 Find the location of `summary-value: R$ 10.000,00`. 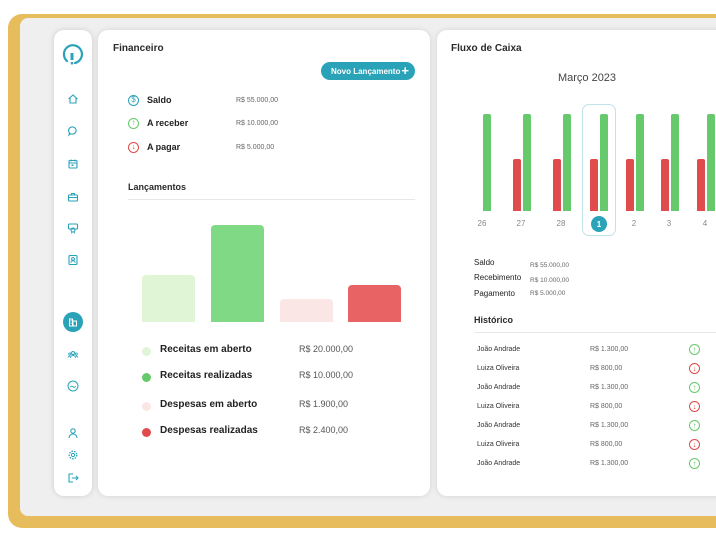

summary-value: R$ 10.000,00 is located at coordinates (257, 123).